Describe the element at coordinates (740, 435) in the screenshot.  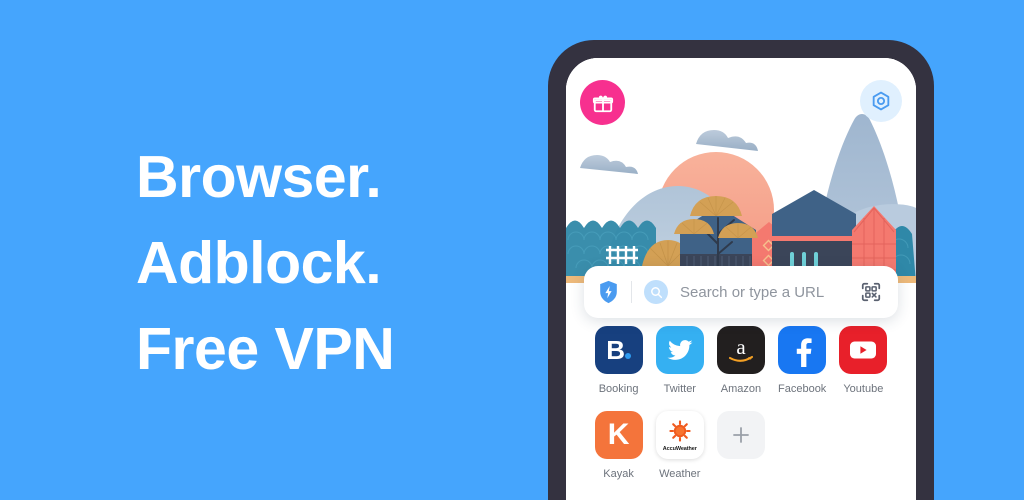
I see `add-shortcut-icon` at that location.